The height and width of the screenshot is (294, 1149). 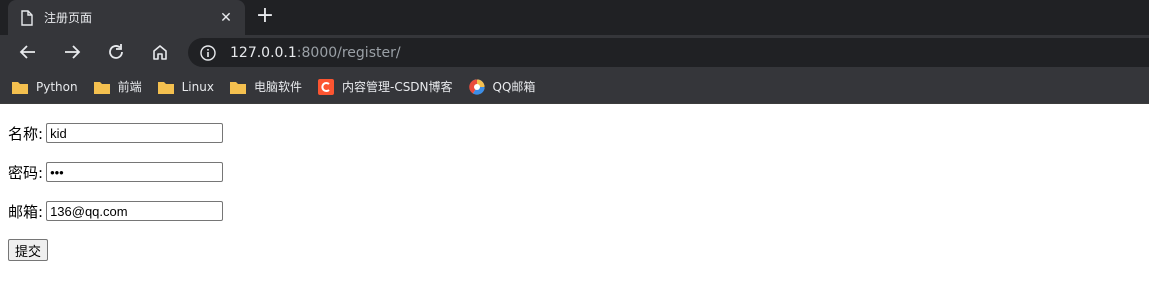 I want to click on csdn-icon, so click(x=325, y=86).